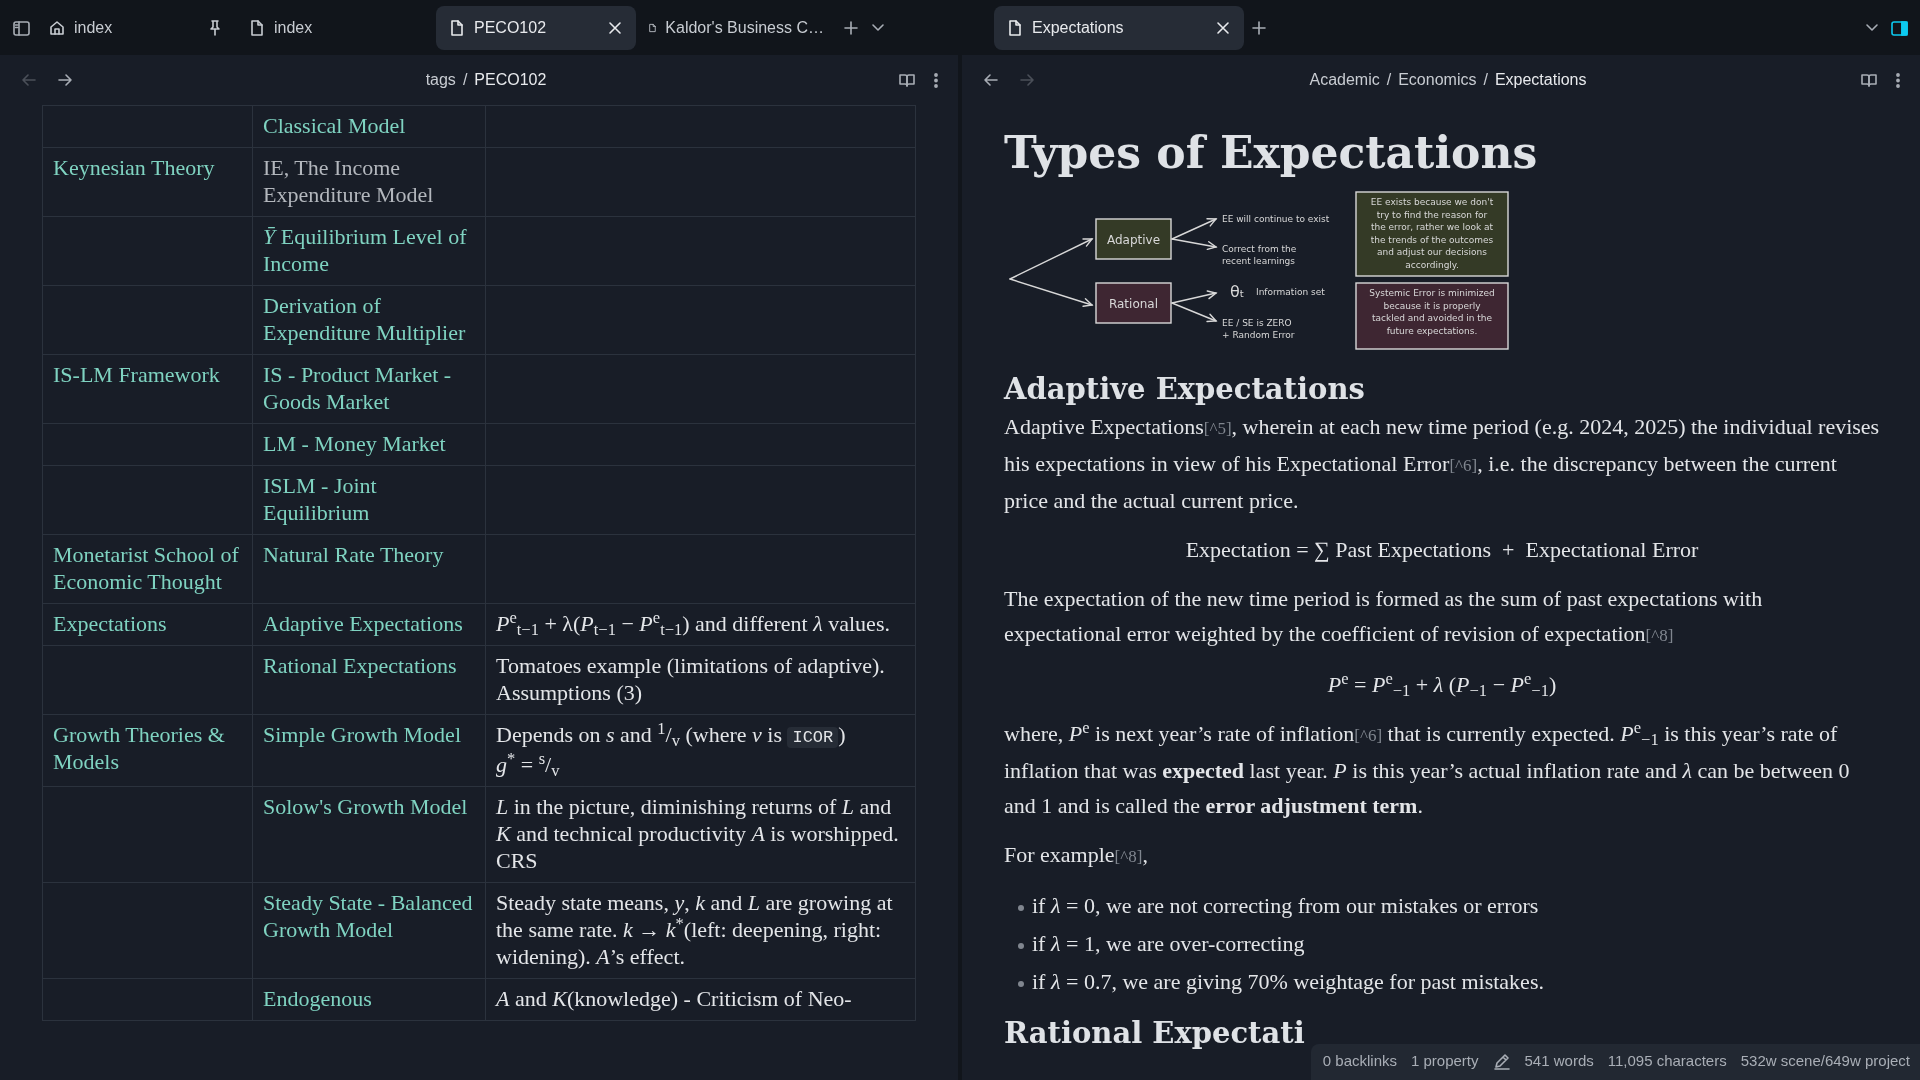  I want to click on diagram-label: recent learnings, so click(1259, 261).